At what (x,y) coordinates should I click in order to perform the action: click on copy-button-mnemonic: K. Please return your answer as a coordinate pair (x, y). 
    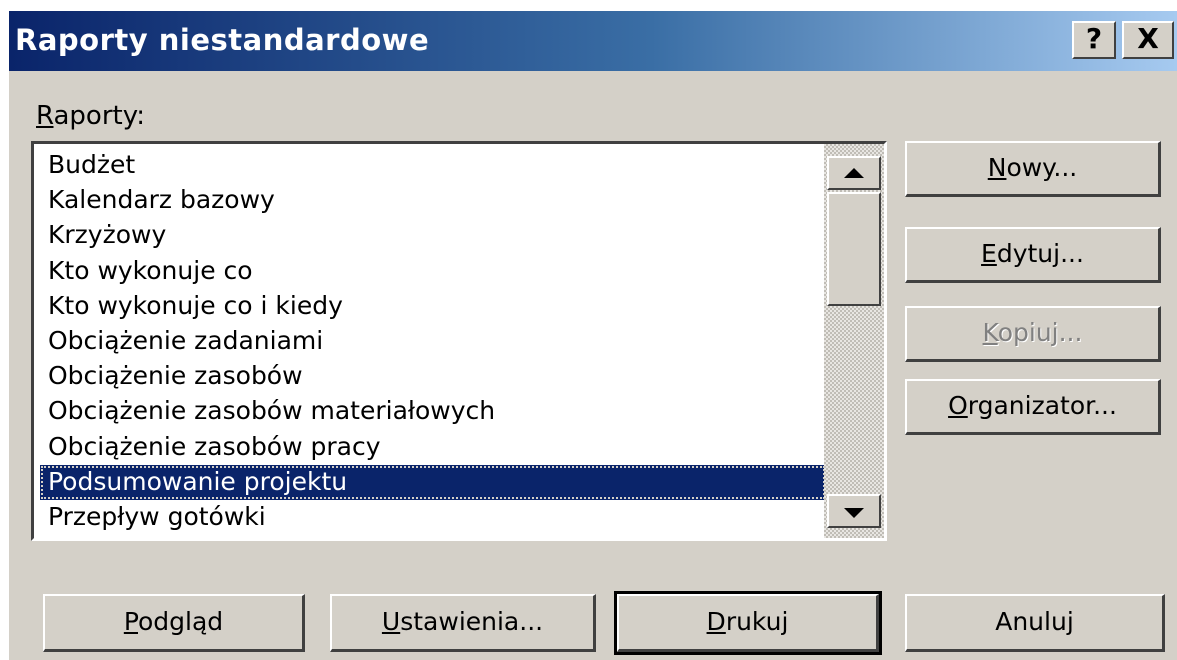
    Looking at the image, I should click on (990, 332).